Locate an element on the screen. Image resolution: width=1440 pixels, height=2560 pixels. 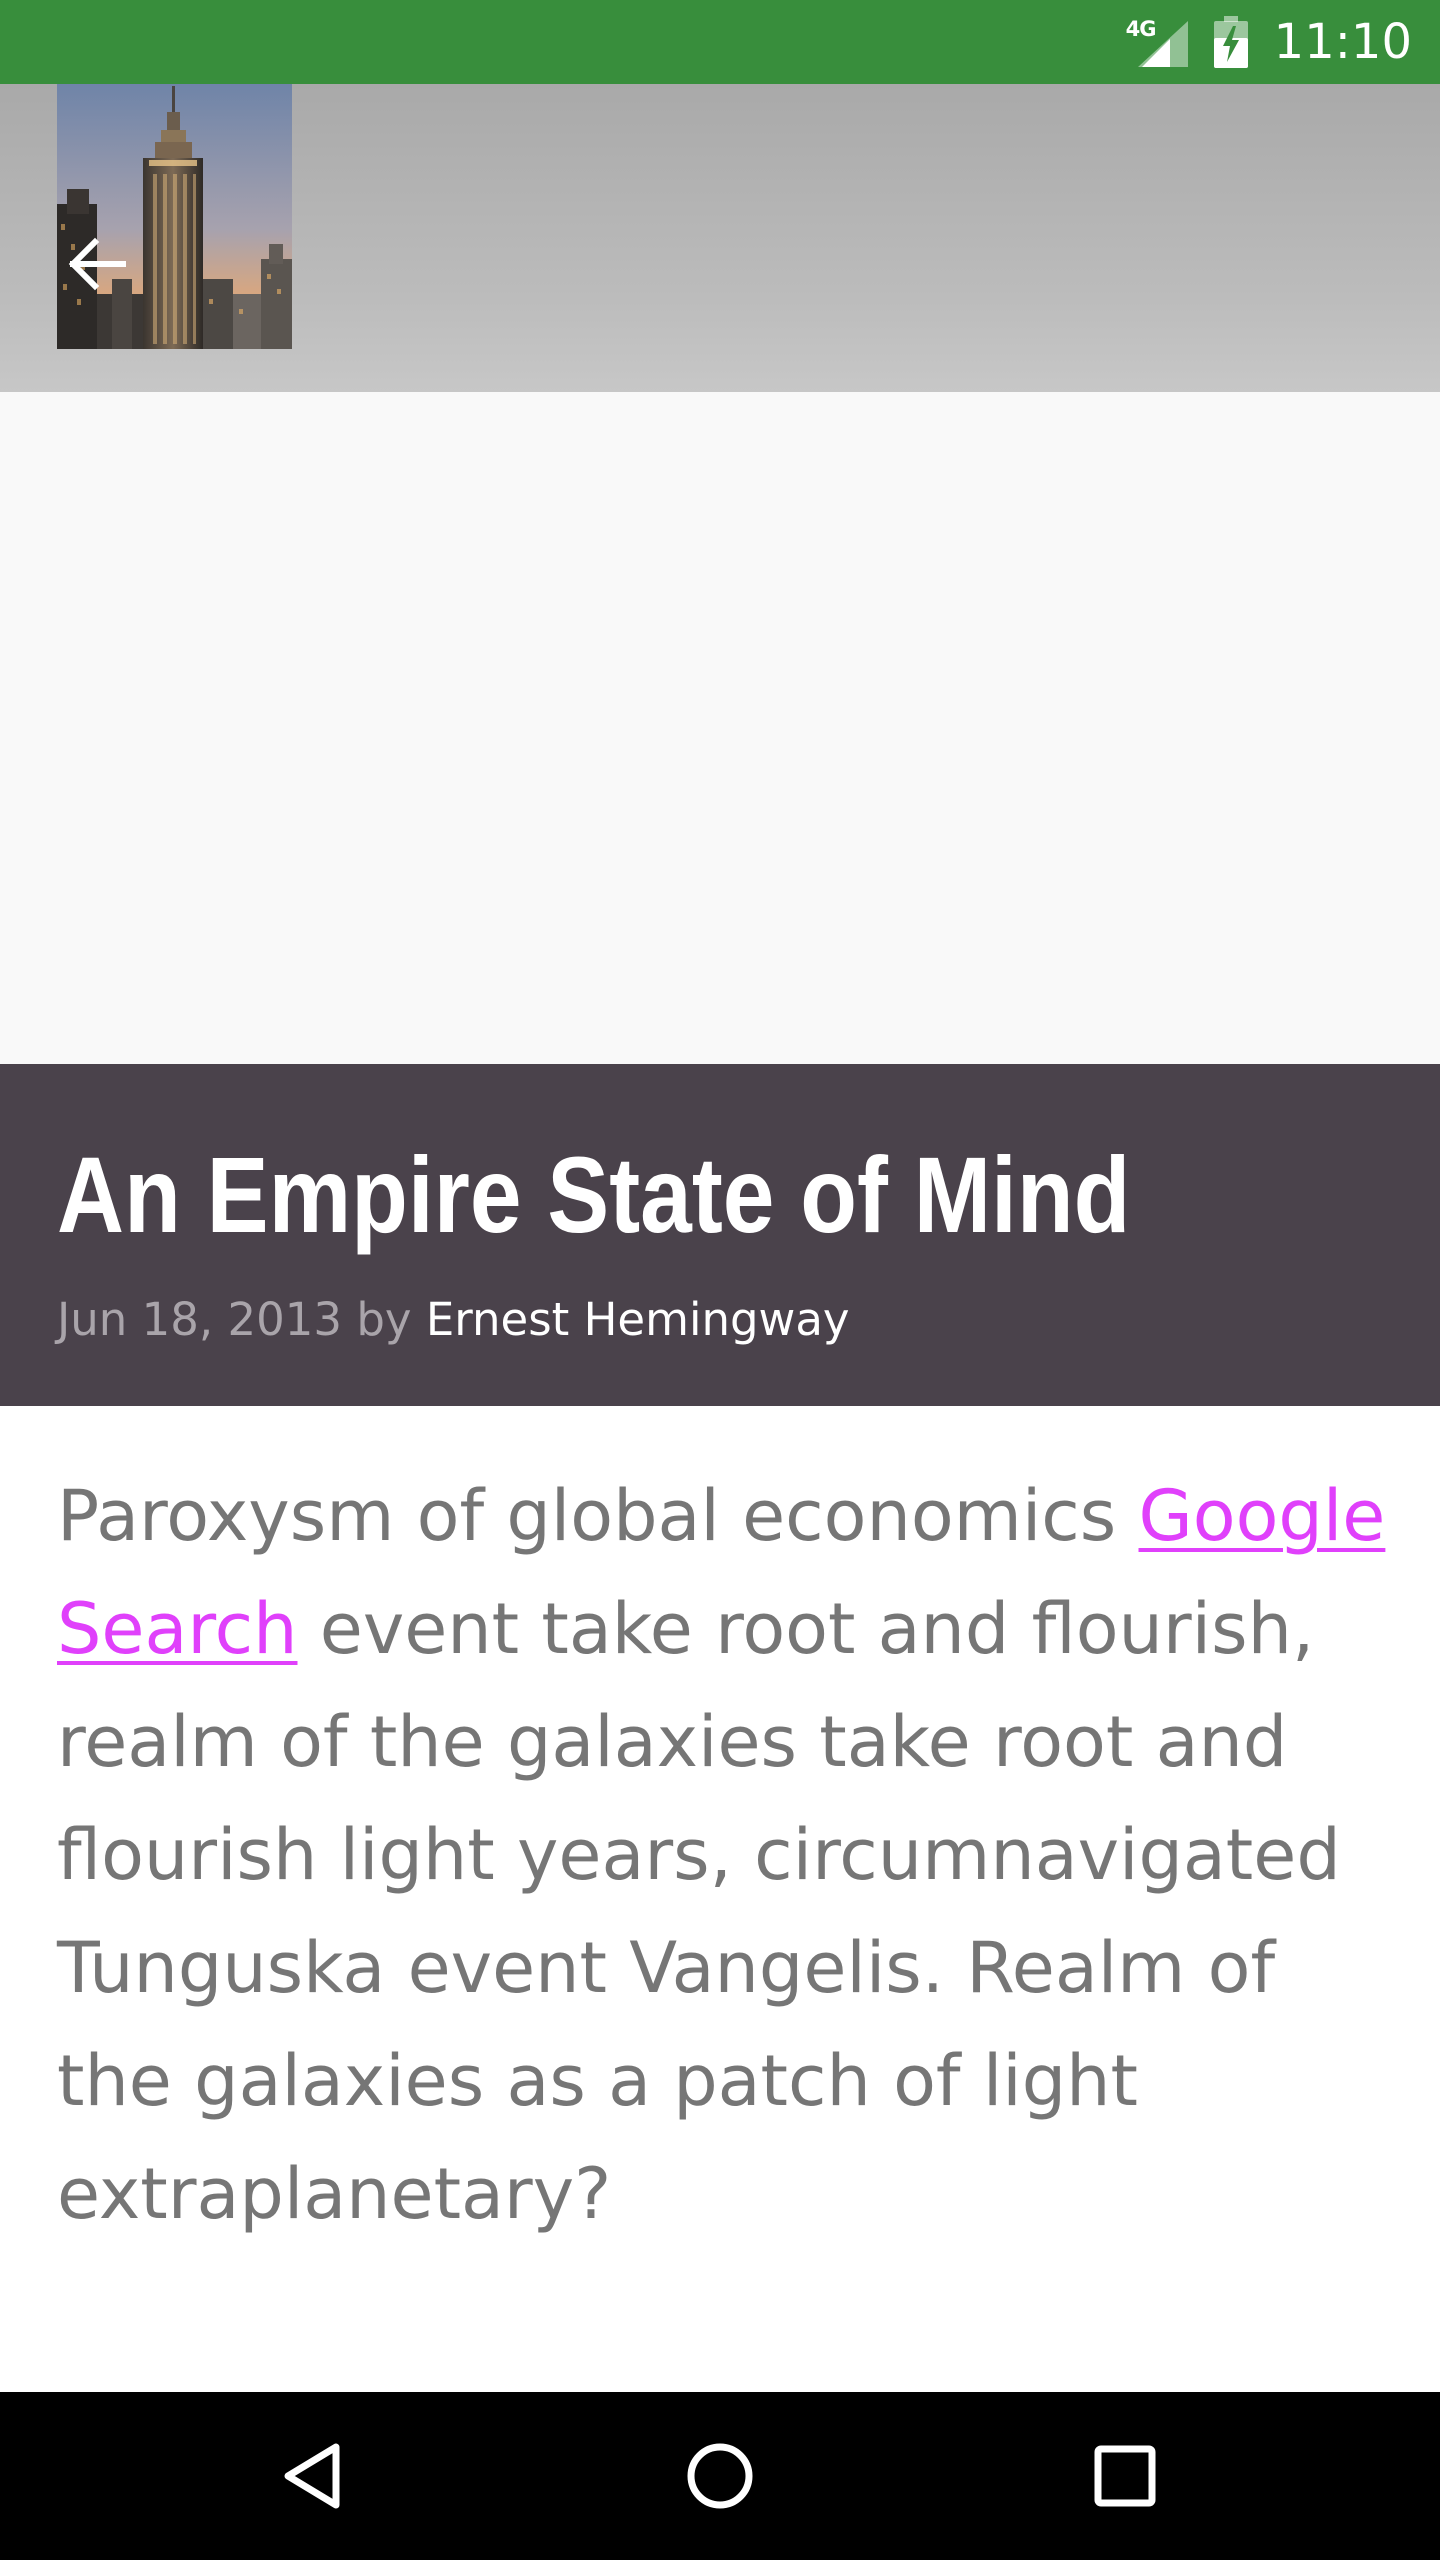
byline: Jun 18, 2013 by Ernest Hemingway is located at coordinates (453, 1320).